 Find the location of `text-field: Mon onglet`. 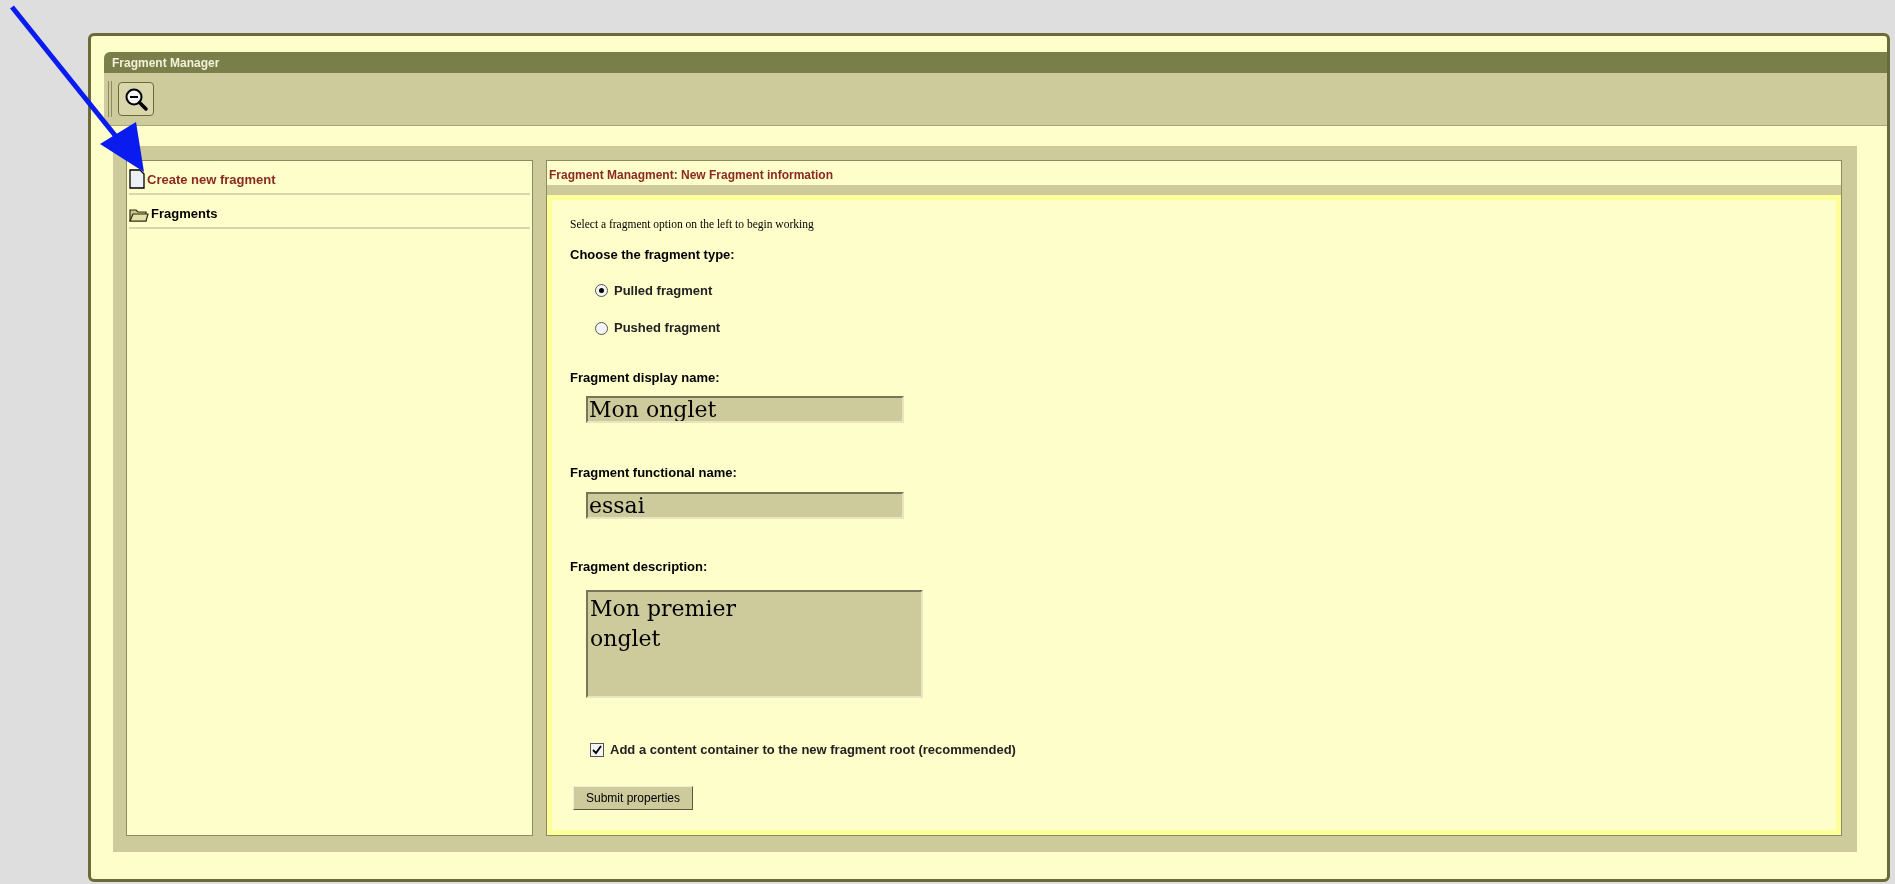

text-field: Mon onglet is located at coordinates (745, 410).